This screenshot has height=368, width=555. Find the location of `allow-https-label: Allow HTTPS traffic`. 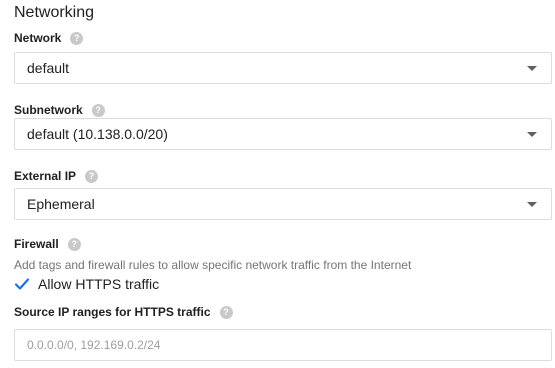

allow-https-label: Allow HTTPS traffic is located at coordinates (99, 284).